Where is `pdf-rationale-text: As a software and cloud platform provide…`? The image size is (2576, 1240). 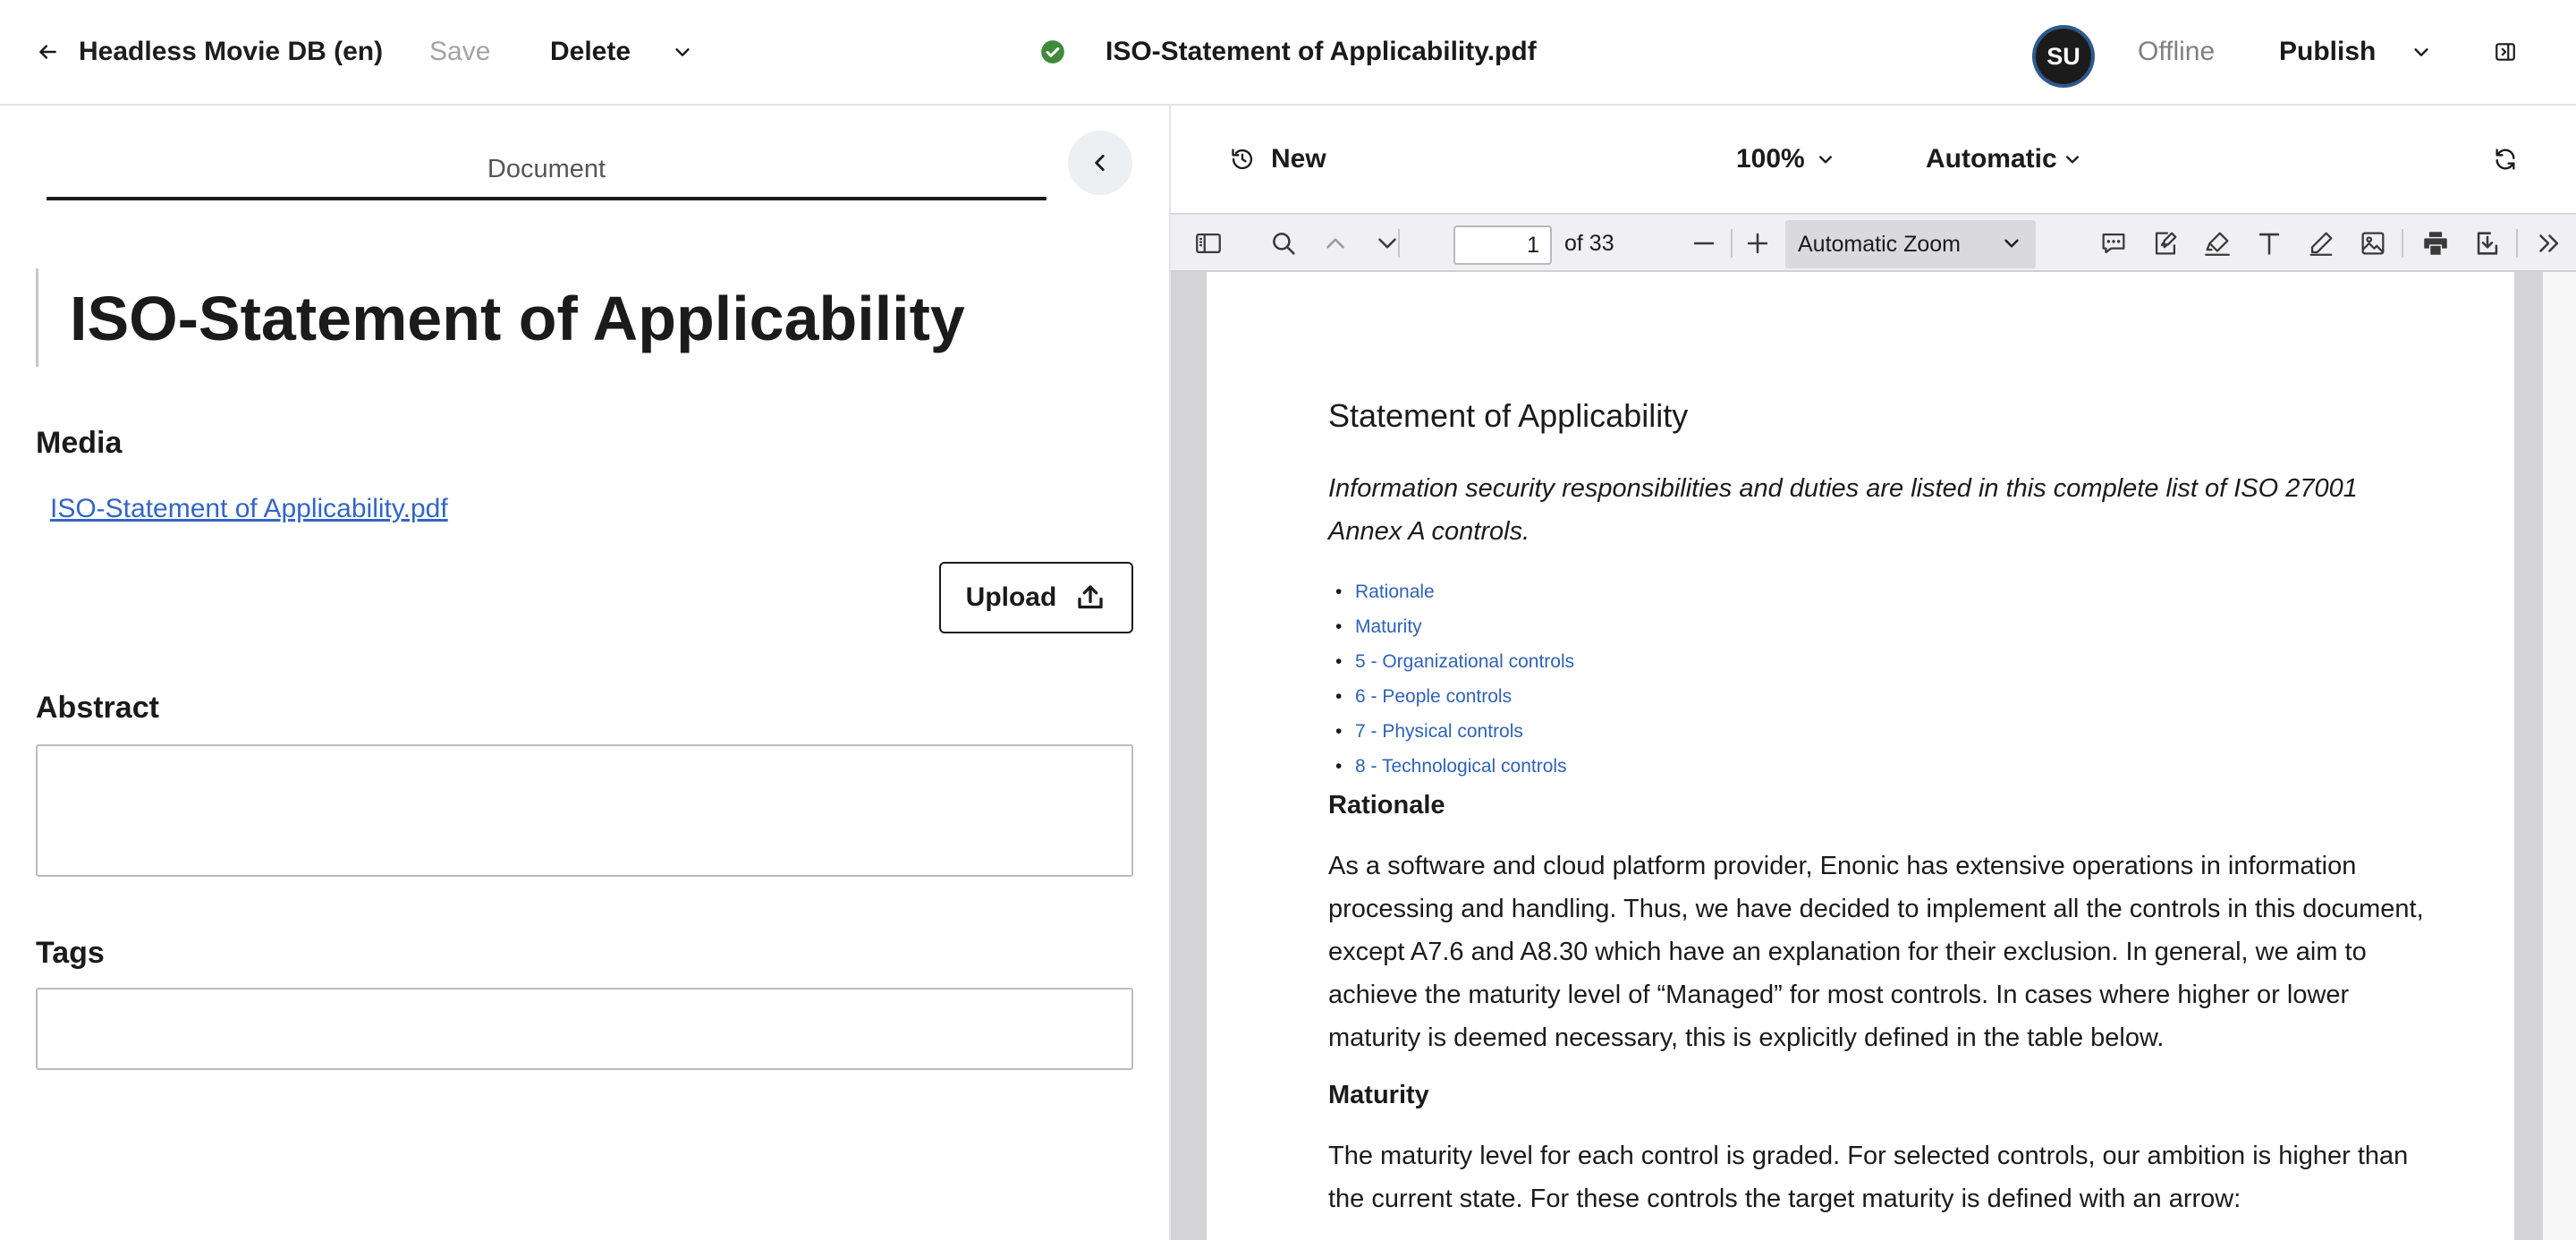 pdf-rationale-text: As a software and cloud platform provide… is located at coordinates (1876, 952).